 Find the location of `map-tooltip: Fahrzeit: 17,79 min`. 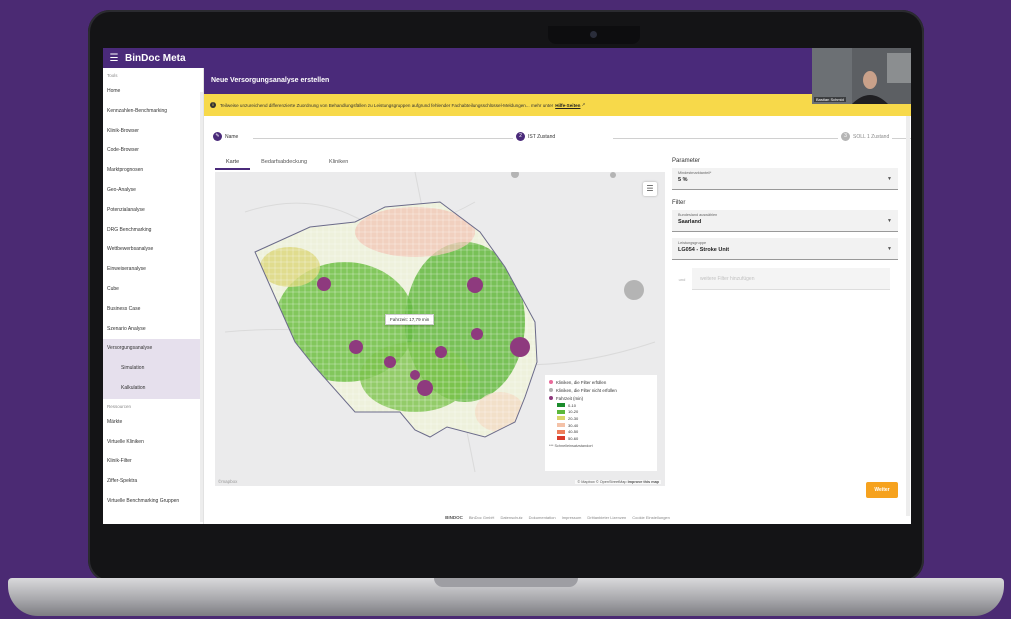

map-tooltip: Fahrzeit: 17,79 min is located at coordinates (410, 319).